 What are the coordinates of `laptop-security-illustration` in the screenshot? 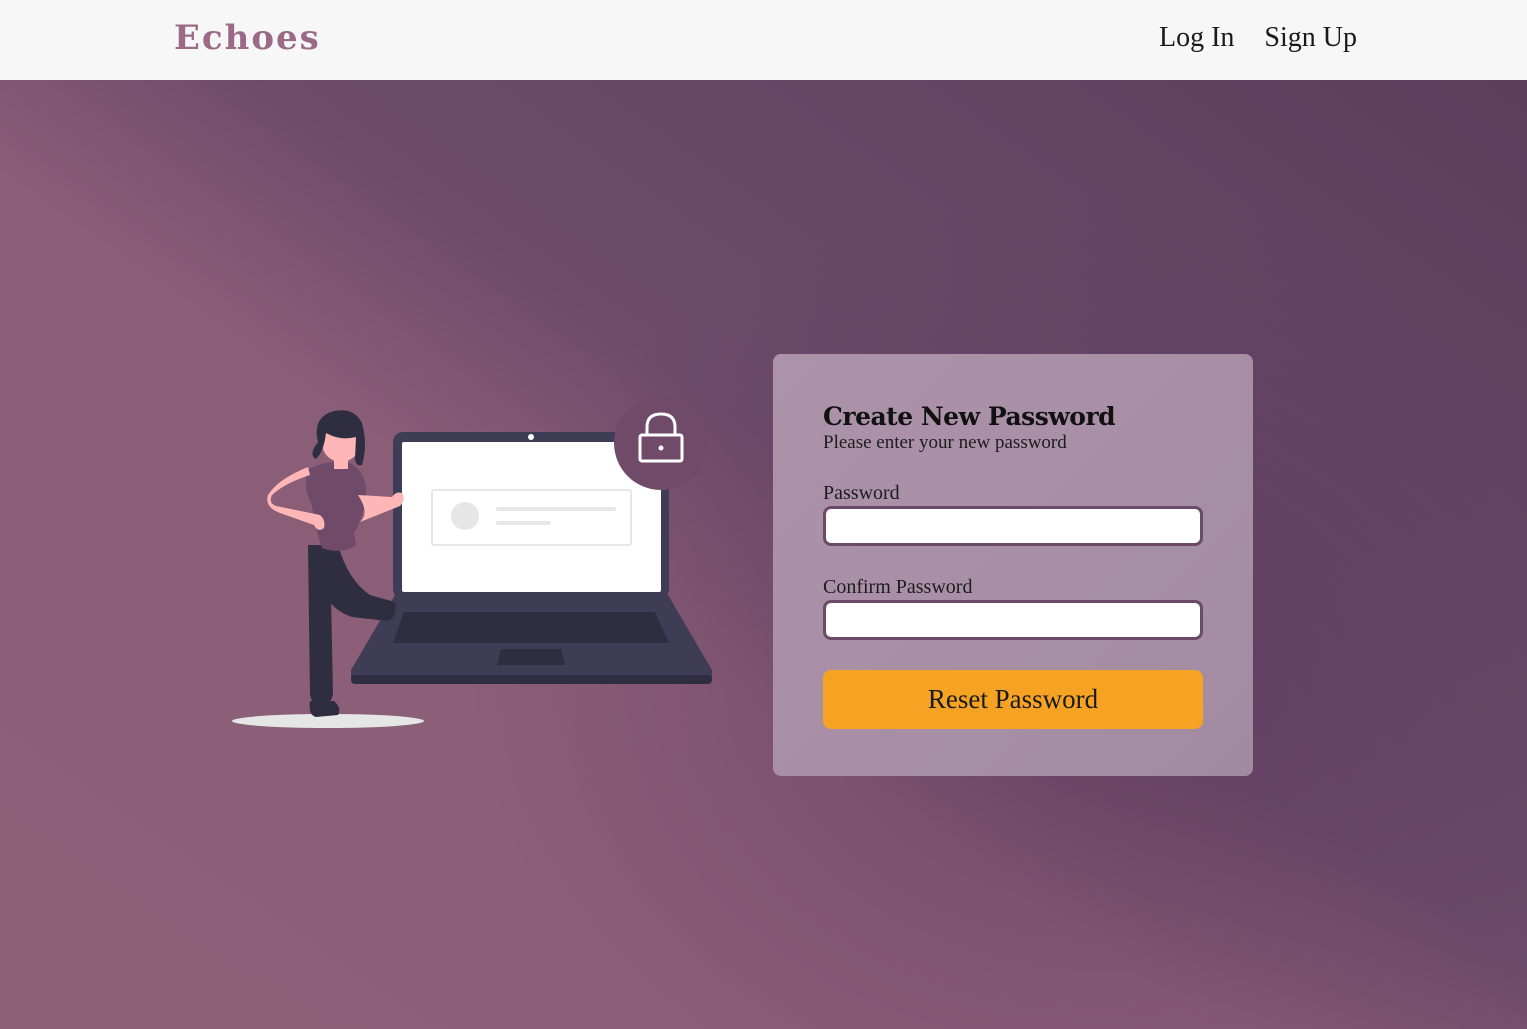 It's located at (472, 562).